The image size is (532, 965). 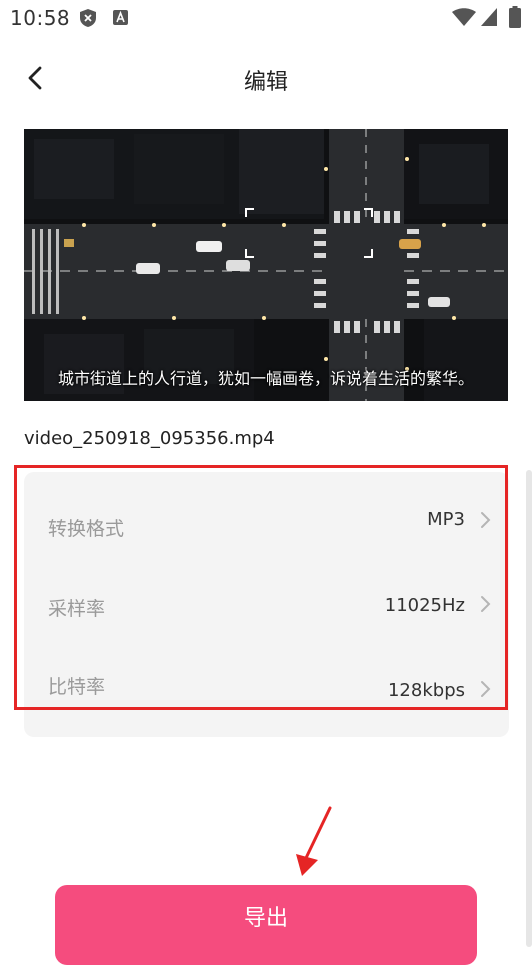 I want to click on bitrate-setting-row: 比特率 128kbps, so click(x=266, y=685).